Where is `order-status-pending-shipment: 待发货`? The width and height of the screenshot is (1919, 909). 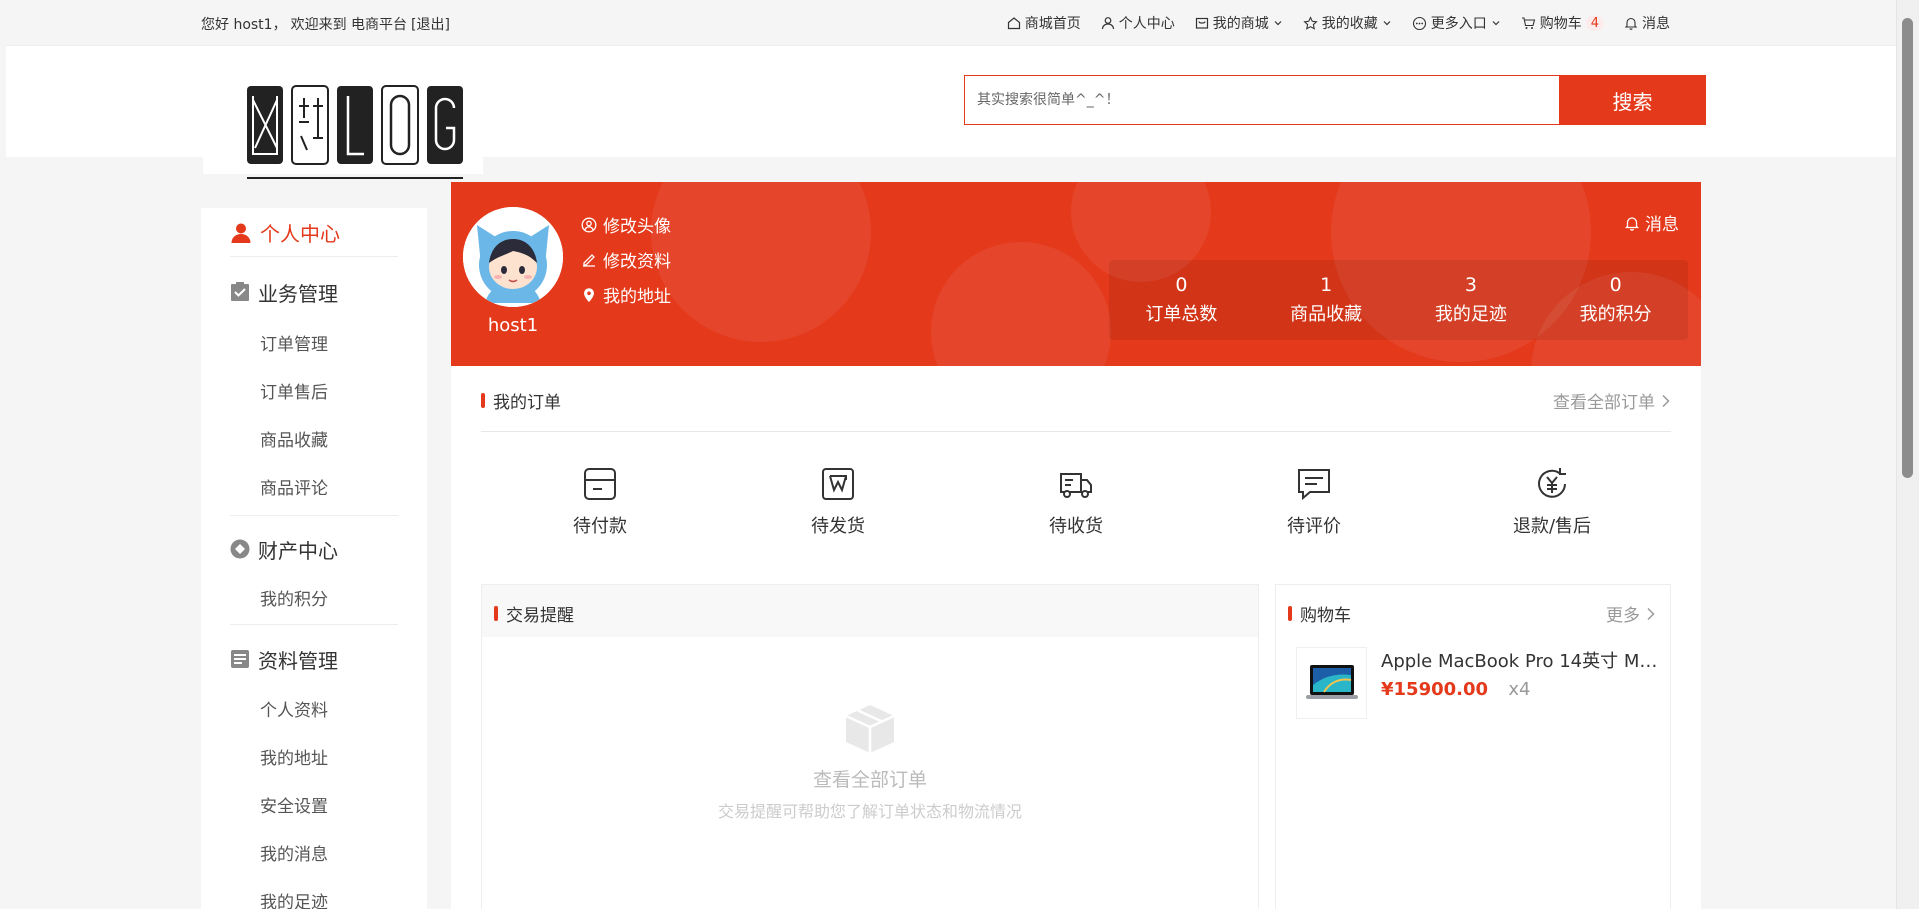
order-status-pending-shipment: 待发货 is located at coordinates (838, 502).